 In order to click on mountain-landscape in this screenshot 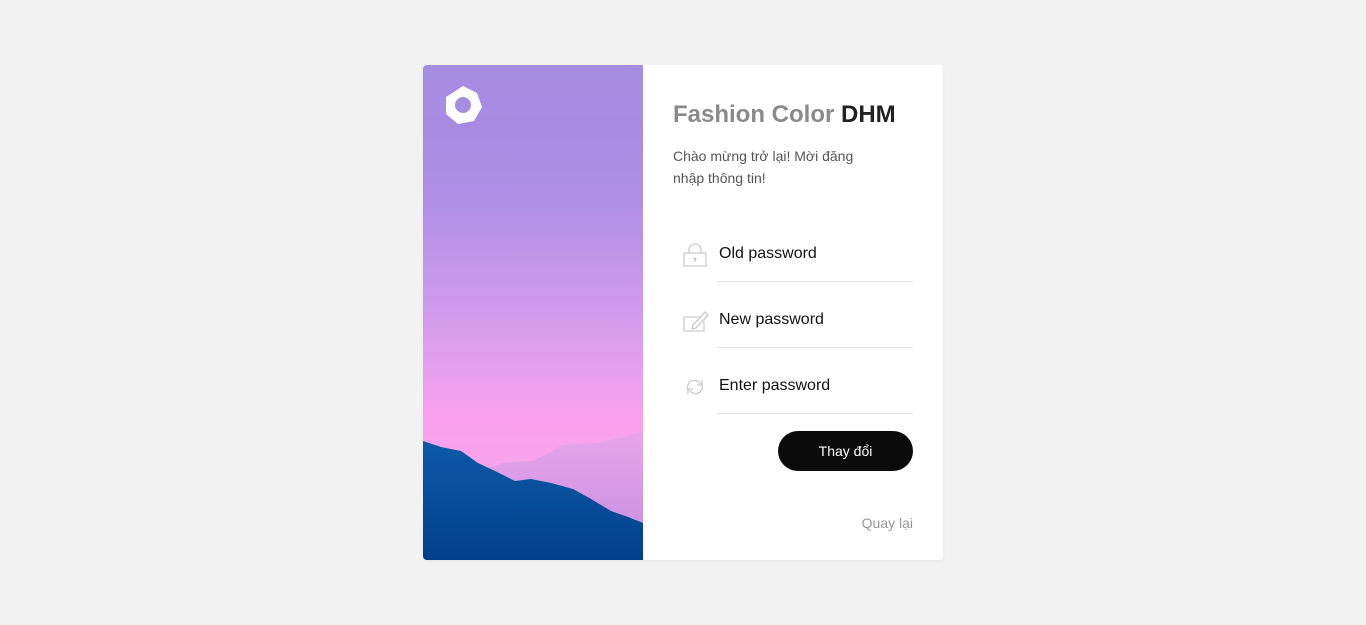, I will do `click(533, 495)`.